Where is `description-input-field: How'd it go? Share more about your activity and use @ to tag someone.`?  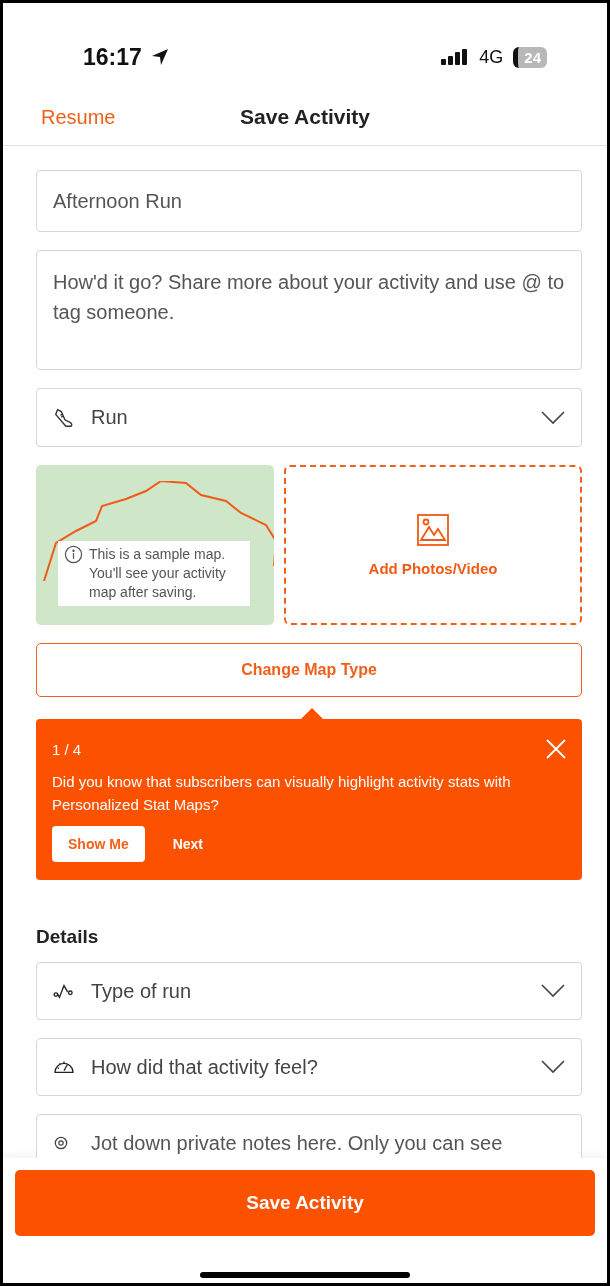
description-input-field: How'd it go? Share more about your activity and use @ to tag someone. is located at coordinates (309, 310).